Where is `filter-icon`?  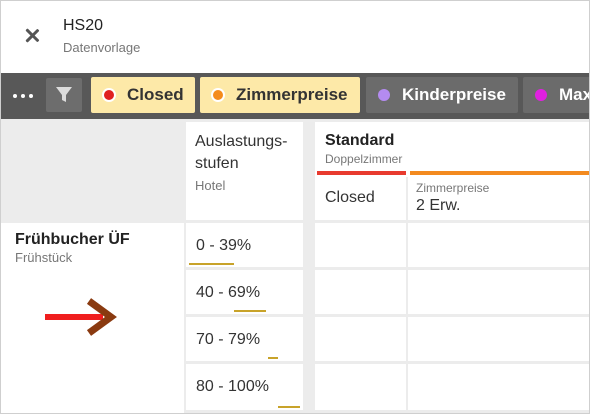 filter-icon is located at coordinates (64, 94).